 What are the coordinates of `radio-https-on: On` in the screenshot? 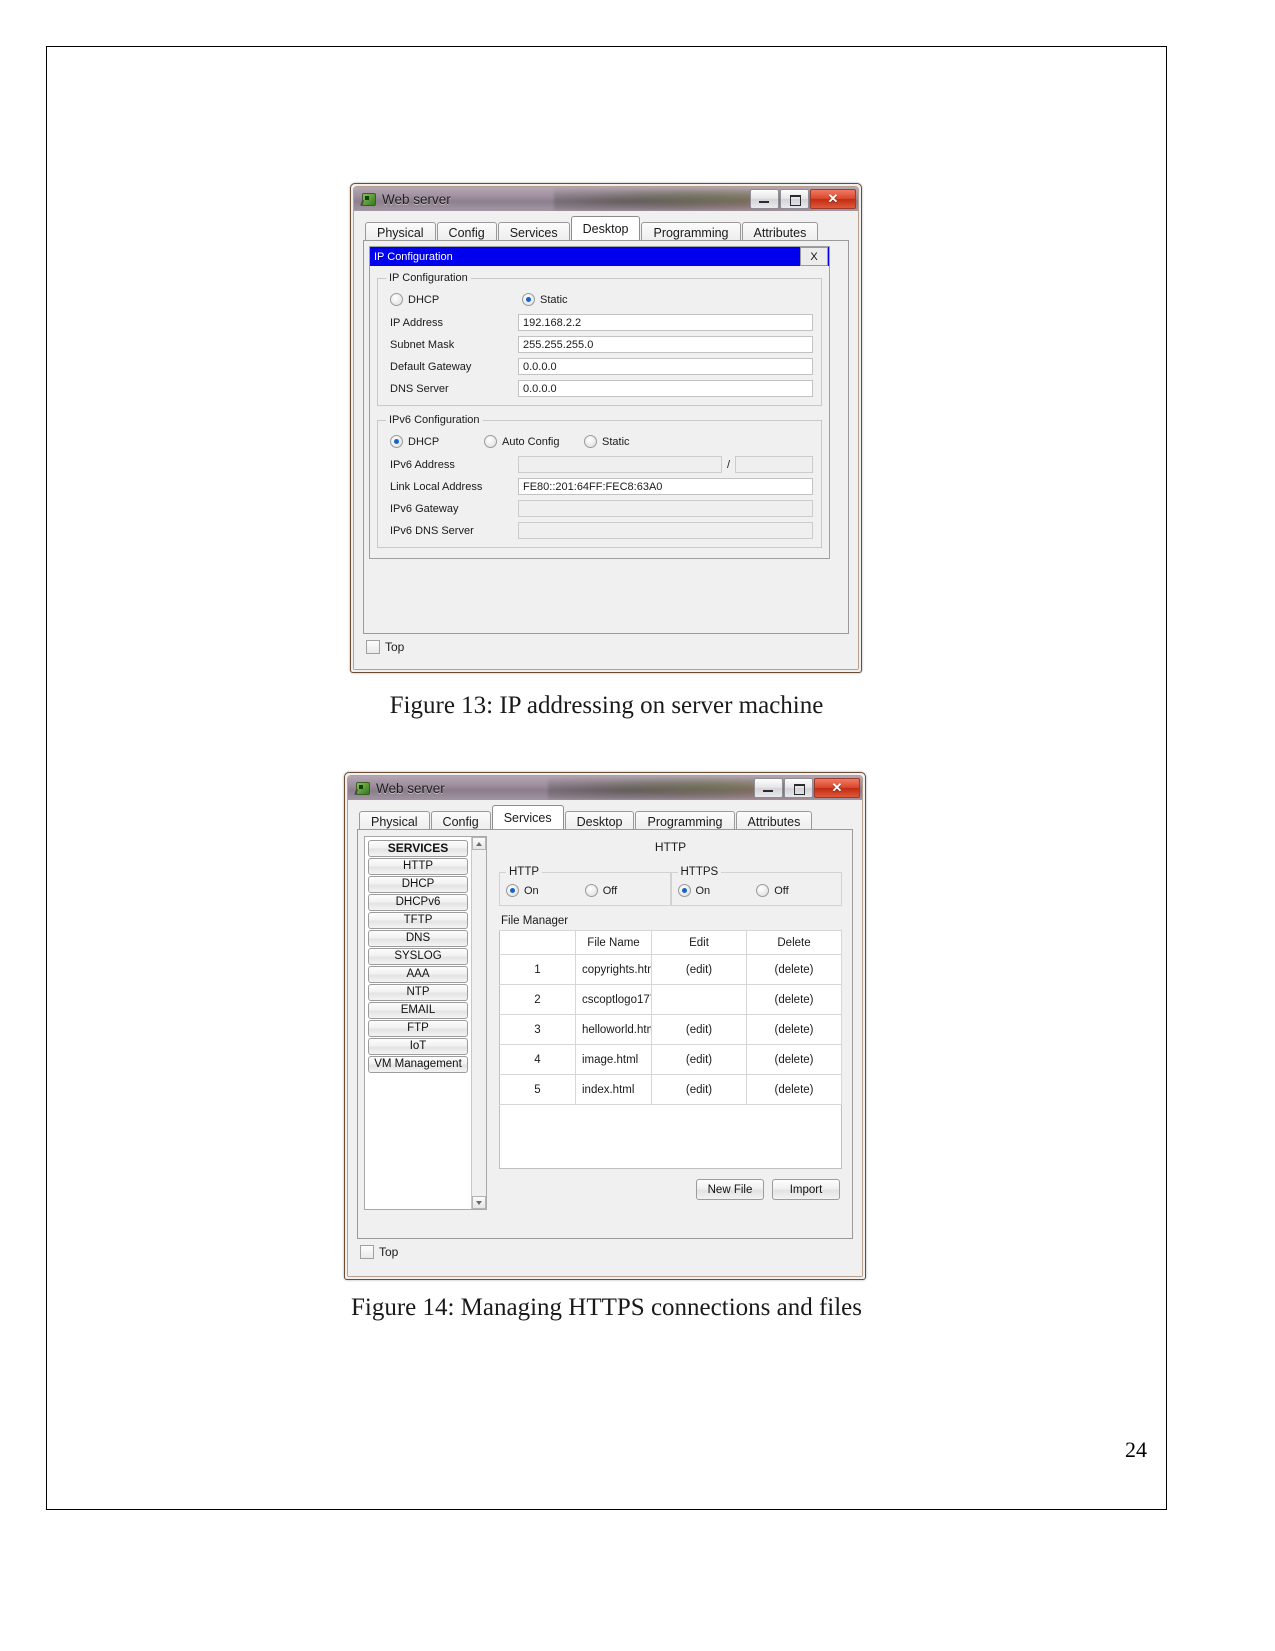 It's located at (712, 890).